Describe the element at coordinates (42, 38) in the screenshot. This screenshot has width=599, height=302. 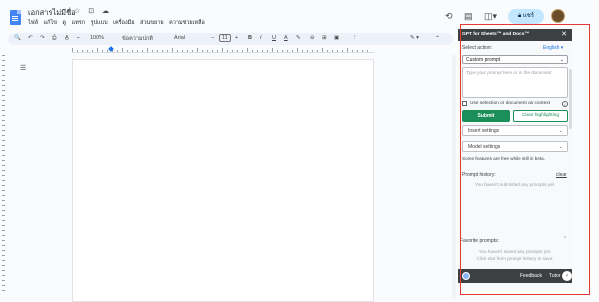
I see `redo-icon: ↷` at that location.